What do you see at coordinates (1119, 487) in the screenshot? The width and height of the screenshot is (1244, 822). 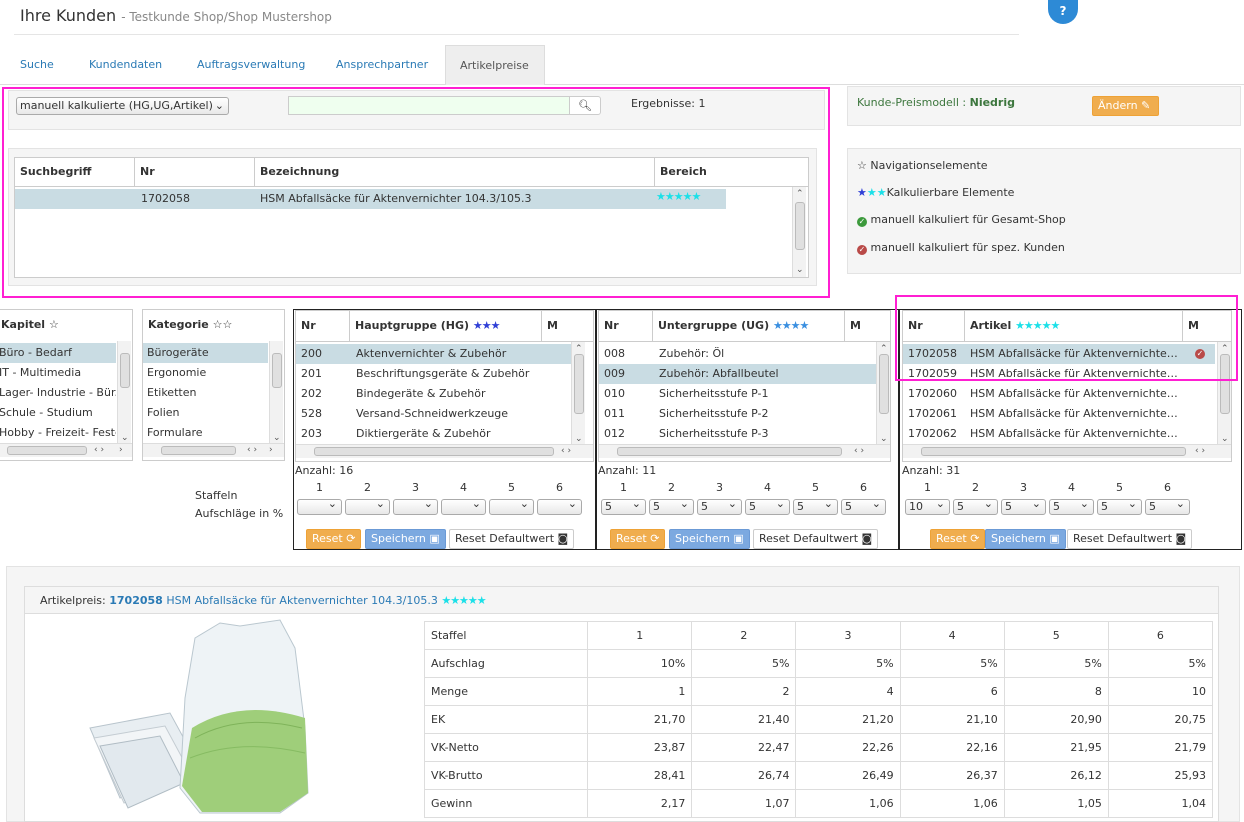 I see `art-staffel-number: 5` at bounding box center [1119, 487].